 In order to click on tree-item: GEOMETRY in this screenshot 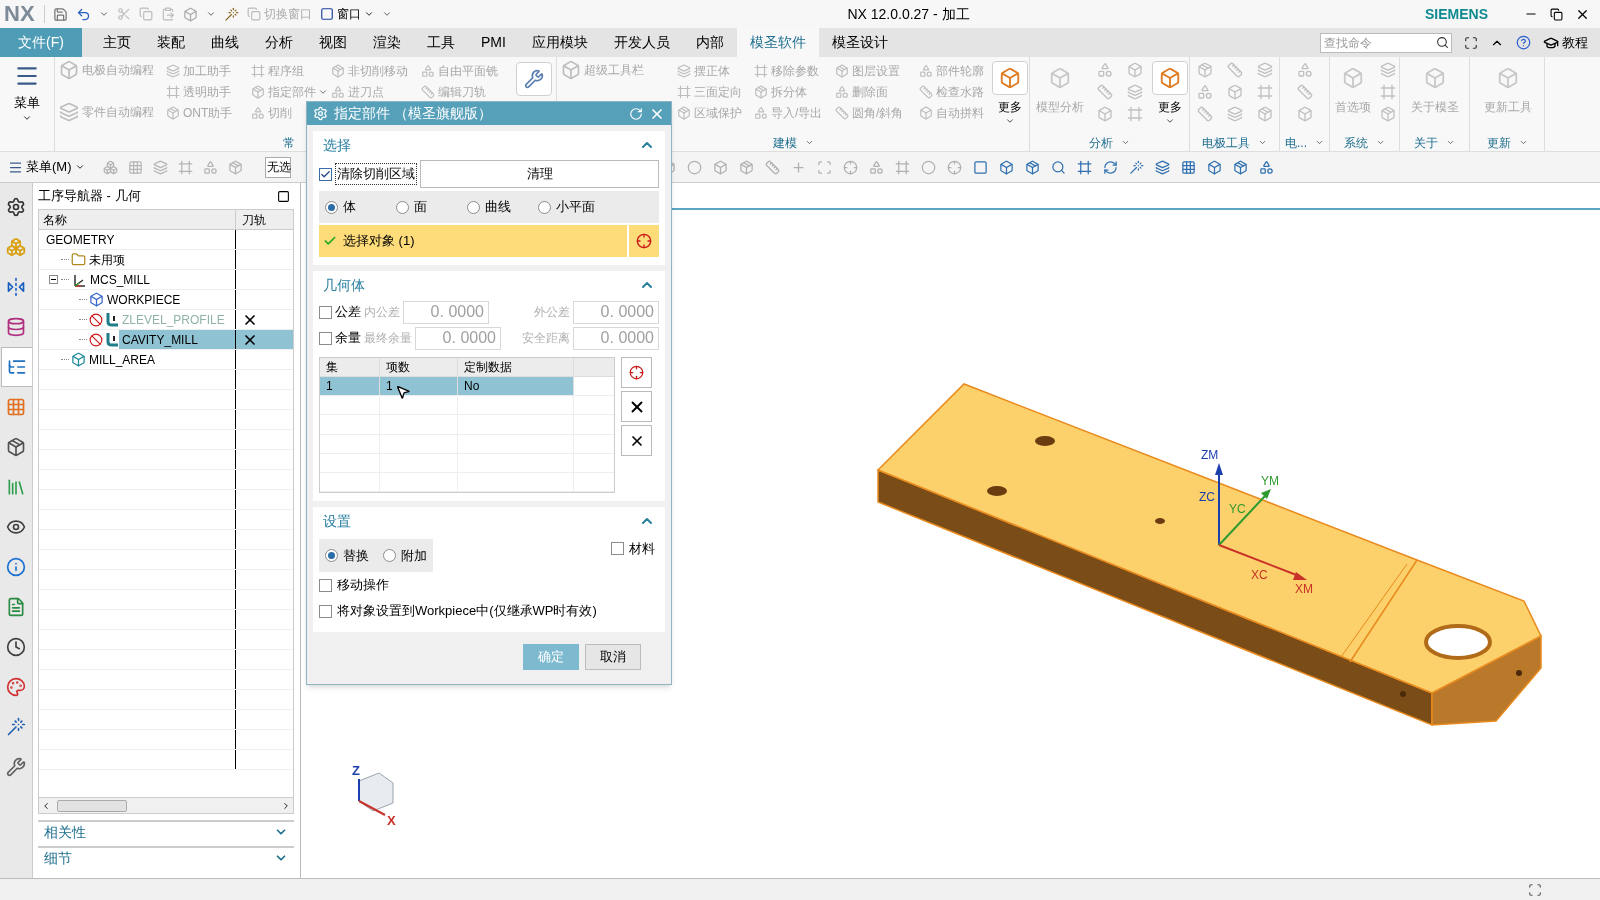, I will do `click(139, 239)`.